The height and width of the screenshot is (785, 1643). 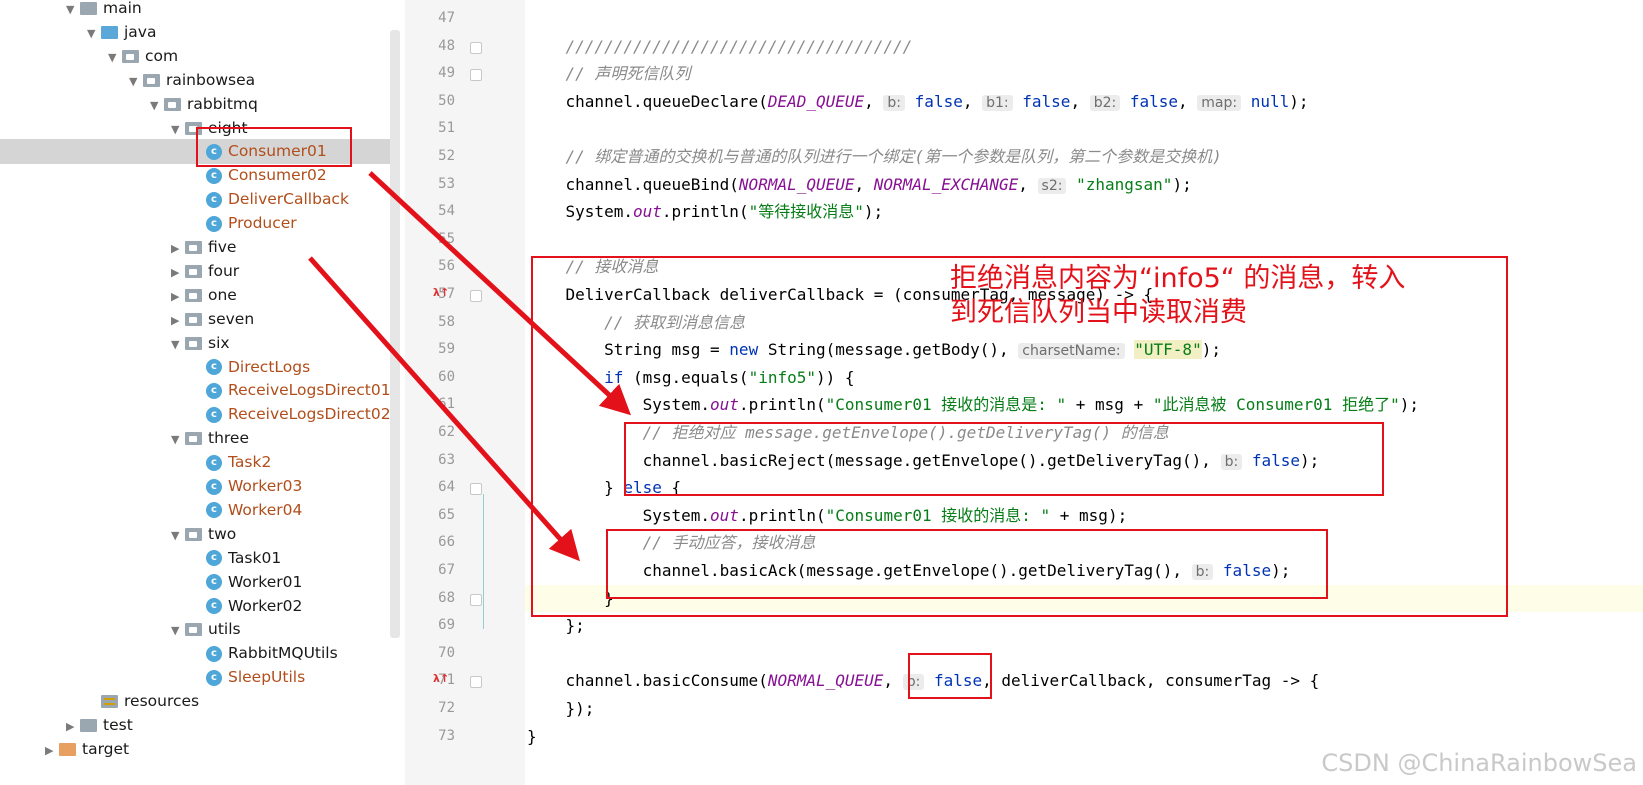 What do you see at coordinates (251, 223) in the screenshot?
I see `tree-item-producer: c Producer` at bounding box center [251, 223].